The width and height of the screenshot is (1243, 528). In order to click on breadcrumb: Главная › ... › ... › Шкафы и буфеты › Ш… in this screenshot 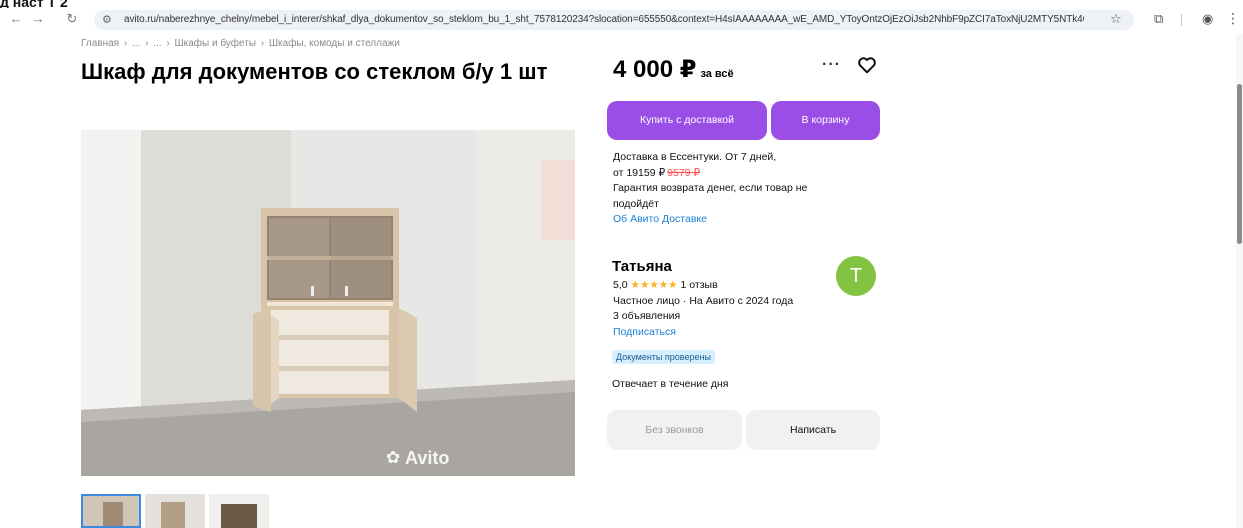, I will do `click(241, 43)`.